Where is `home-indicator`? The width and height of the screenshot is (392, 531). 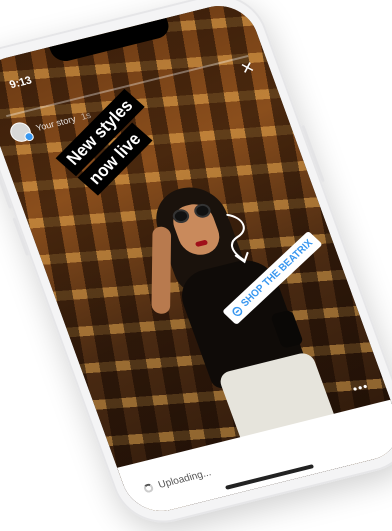 home-indicator is located at coordinates (269, 477).